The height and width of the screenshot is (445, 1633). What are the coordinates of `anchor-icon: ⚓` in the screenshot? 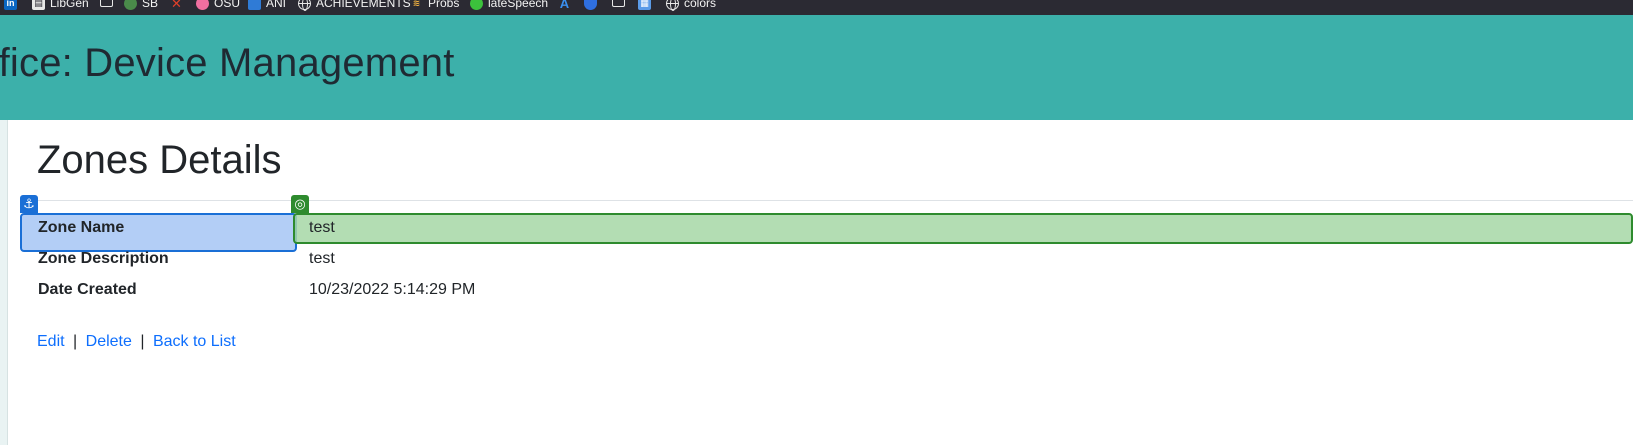 It's located at (29, 204).